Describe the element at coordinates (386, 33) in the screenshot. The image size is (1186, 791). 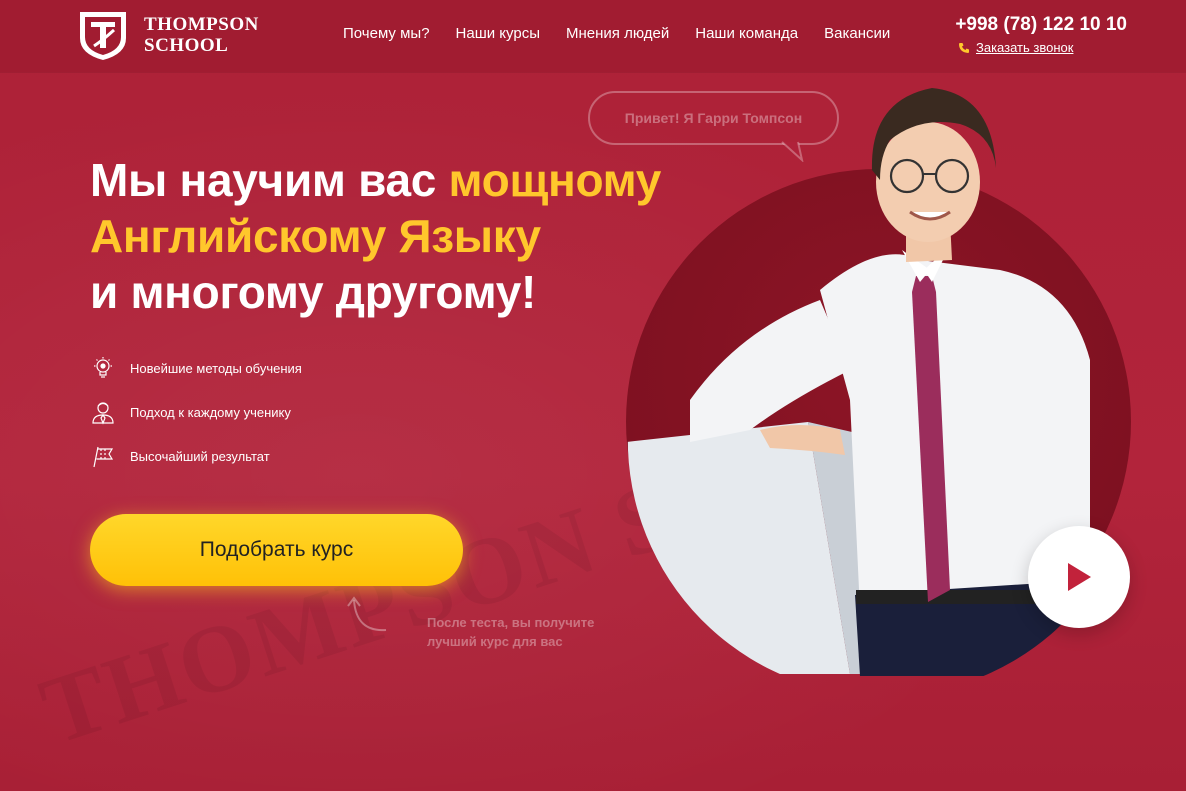
I see `nav-item-why-us: Почему мы?` at that location.